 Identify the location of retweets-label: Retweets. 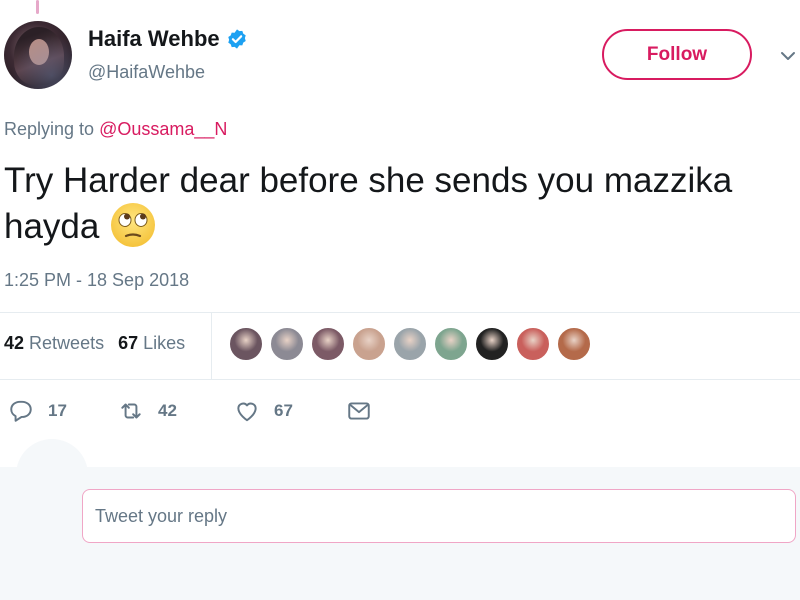
(67, 343).